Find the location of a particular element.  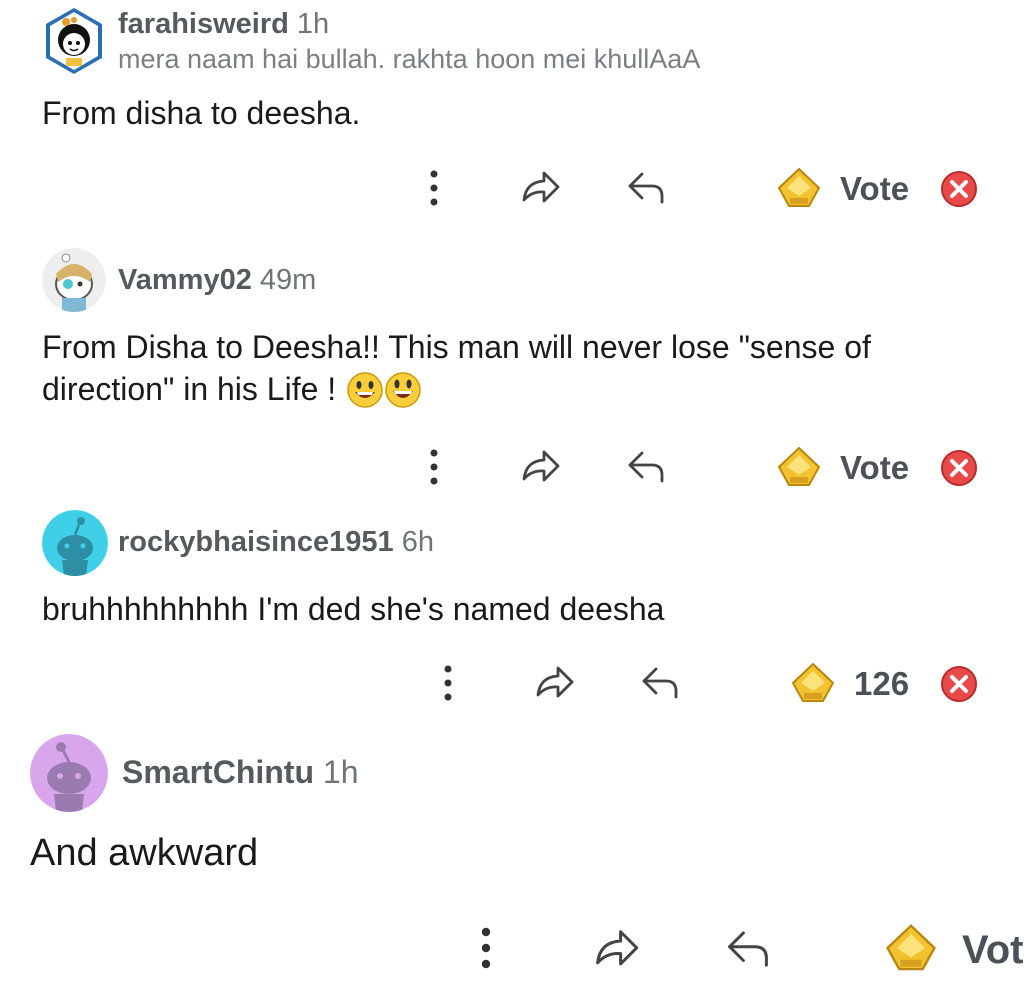

comment-header: Vammy02 49m is located at coordinates (217, 280).